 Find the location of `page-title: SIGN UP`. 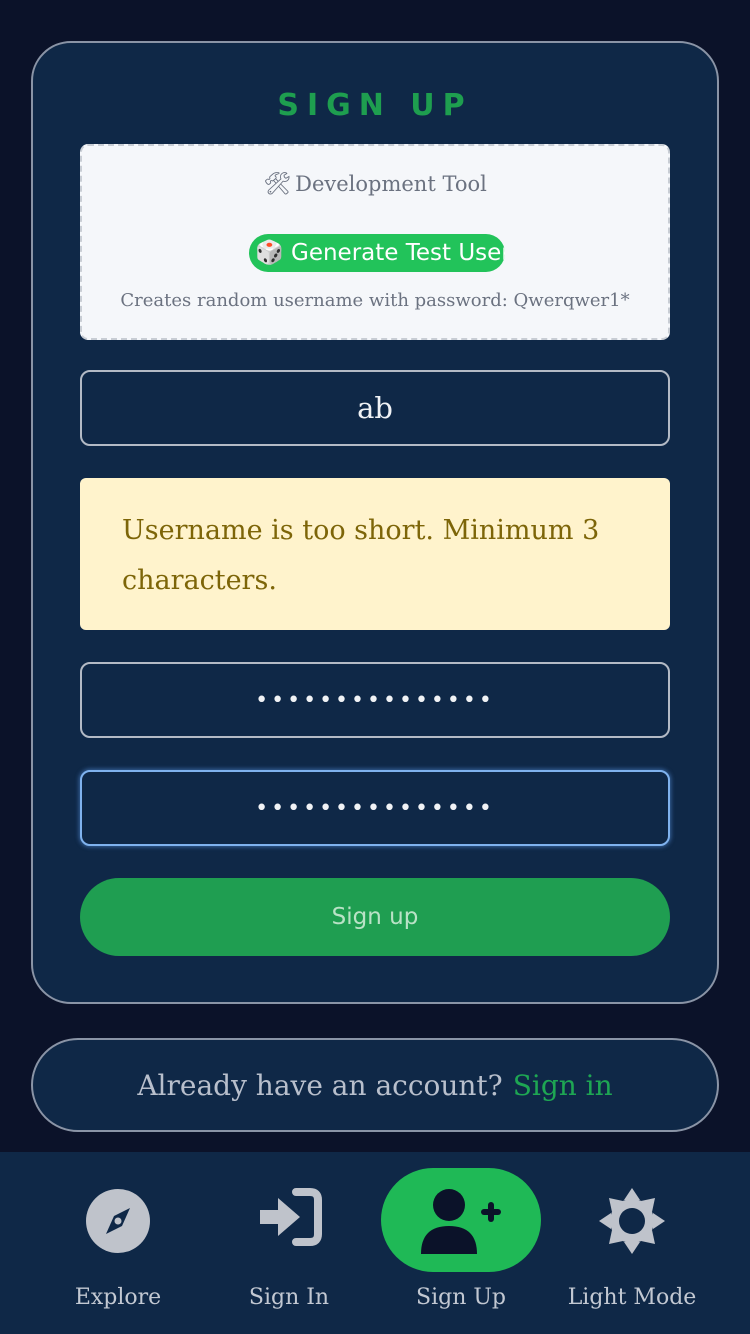

page-title: SIGN UP is located at coordinates (375, 105).